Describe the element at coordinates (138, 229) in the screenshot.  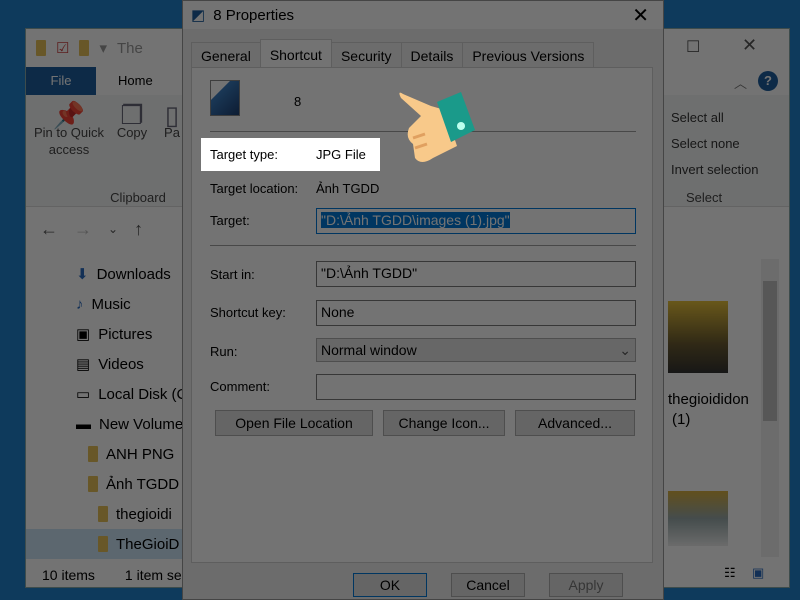
I see `up-icon: ↑` at that location.